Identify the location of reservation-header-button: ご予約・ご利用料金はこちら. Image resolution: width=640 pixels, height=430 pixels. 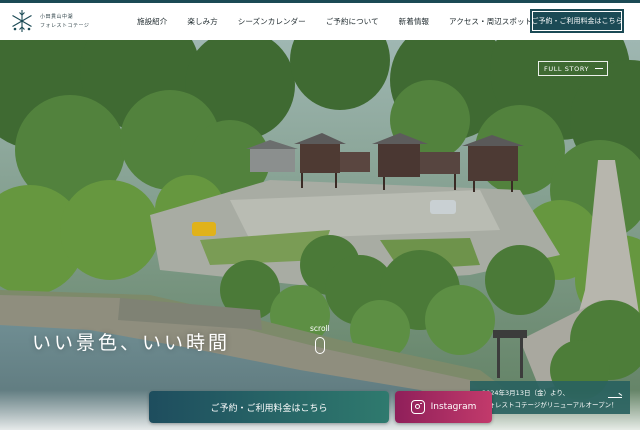
(577, 21).